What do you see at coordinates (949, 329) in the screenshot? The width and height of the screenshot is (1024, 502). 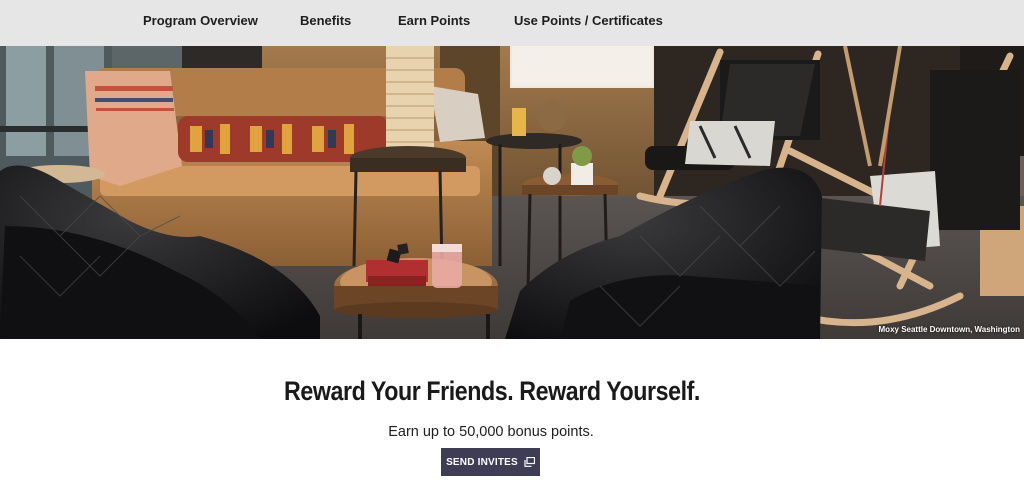 I see `hero-caption: Moxy Seattle Downtown, Washington` at bounding box center [949, 329].